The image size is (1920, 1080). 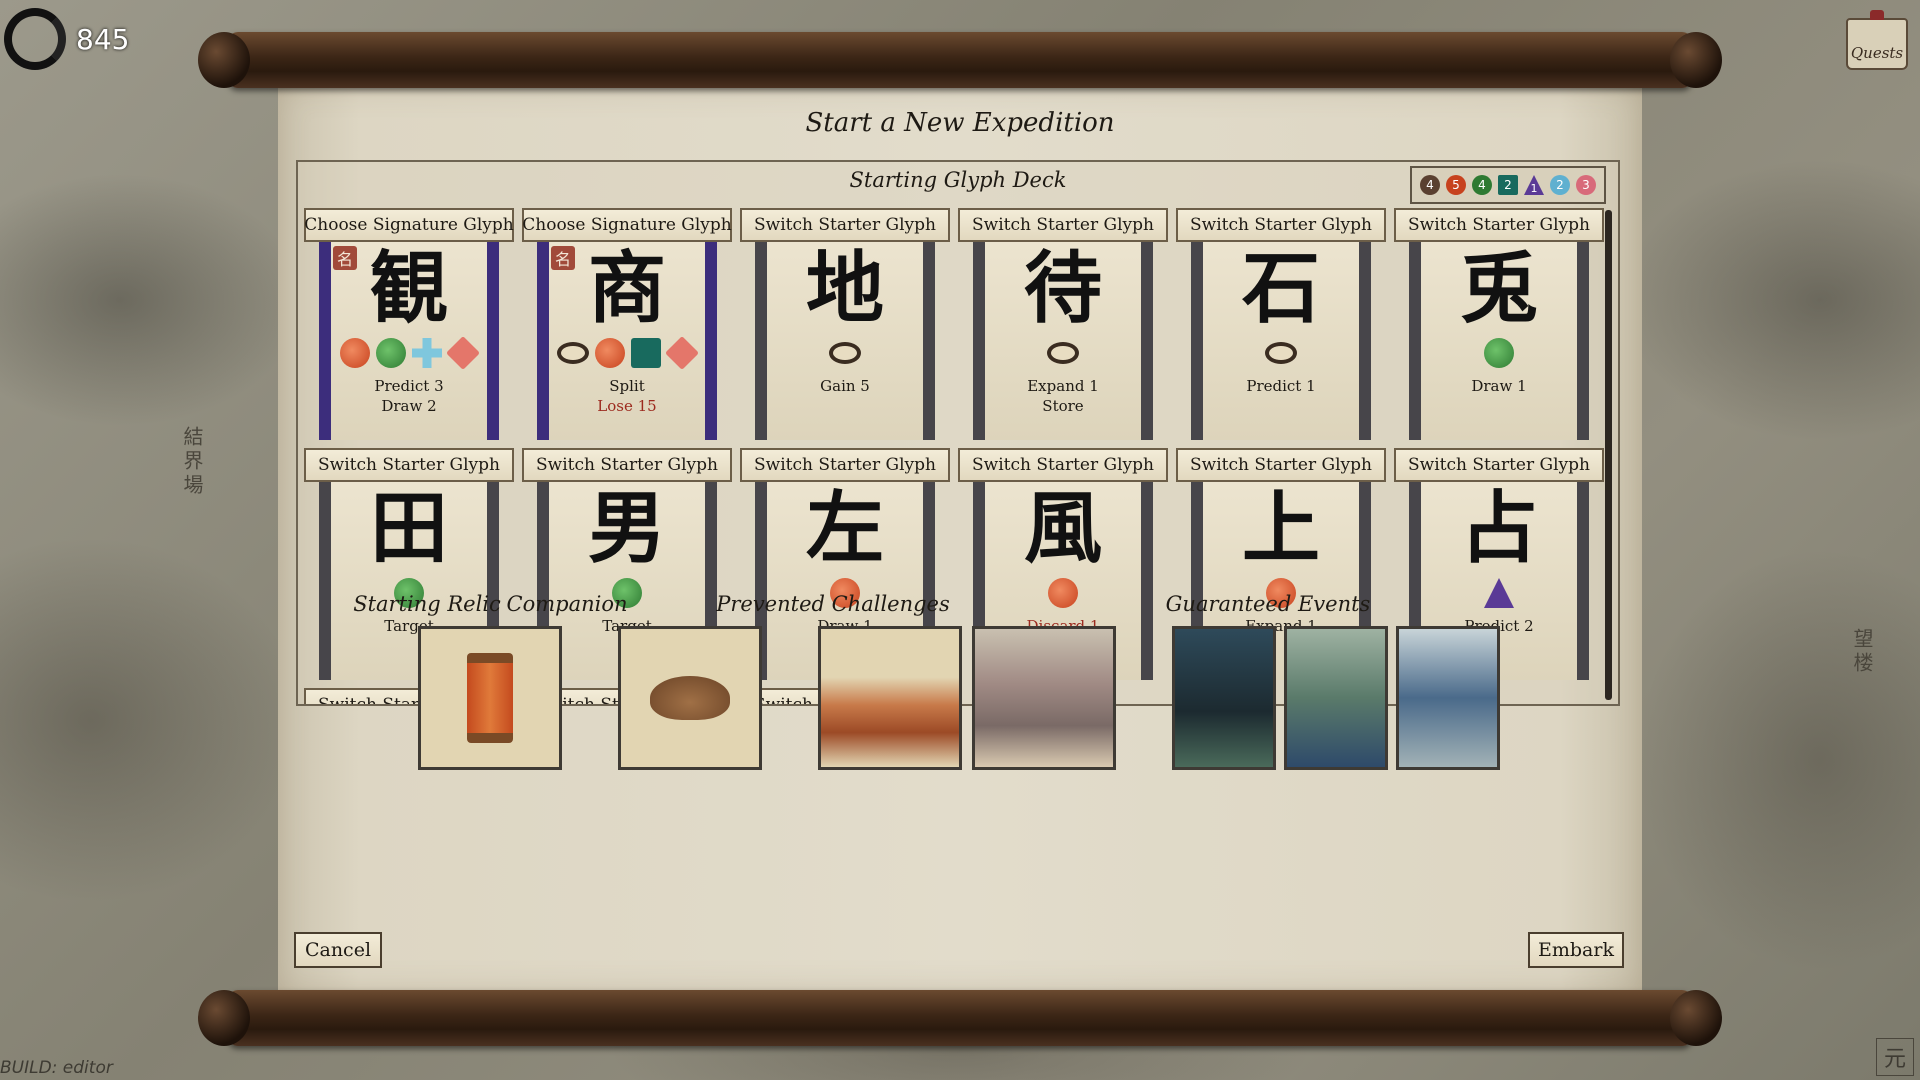 I want to click on event-tile-cave, so click(x=1224, y=698).